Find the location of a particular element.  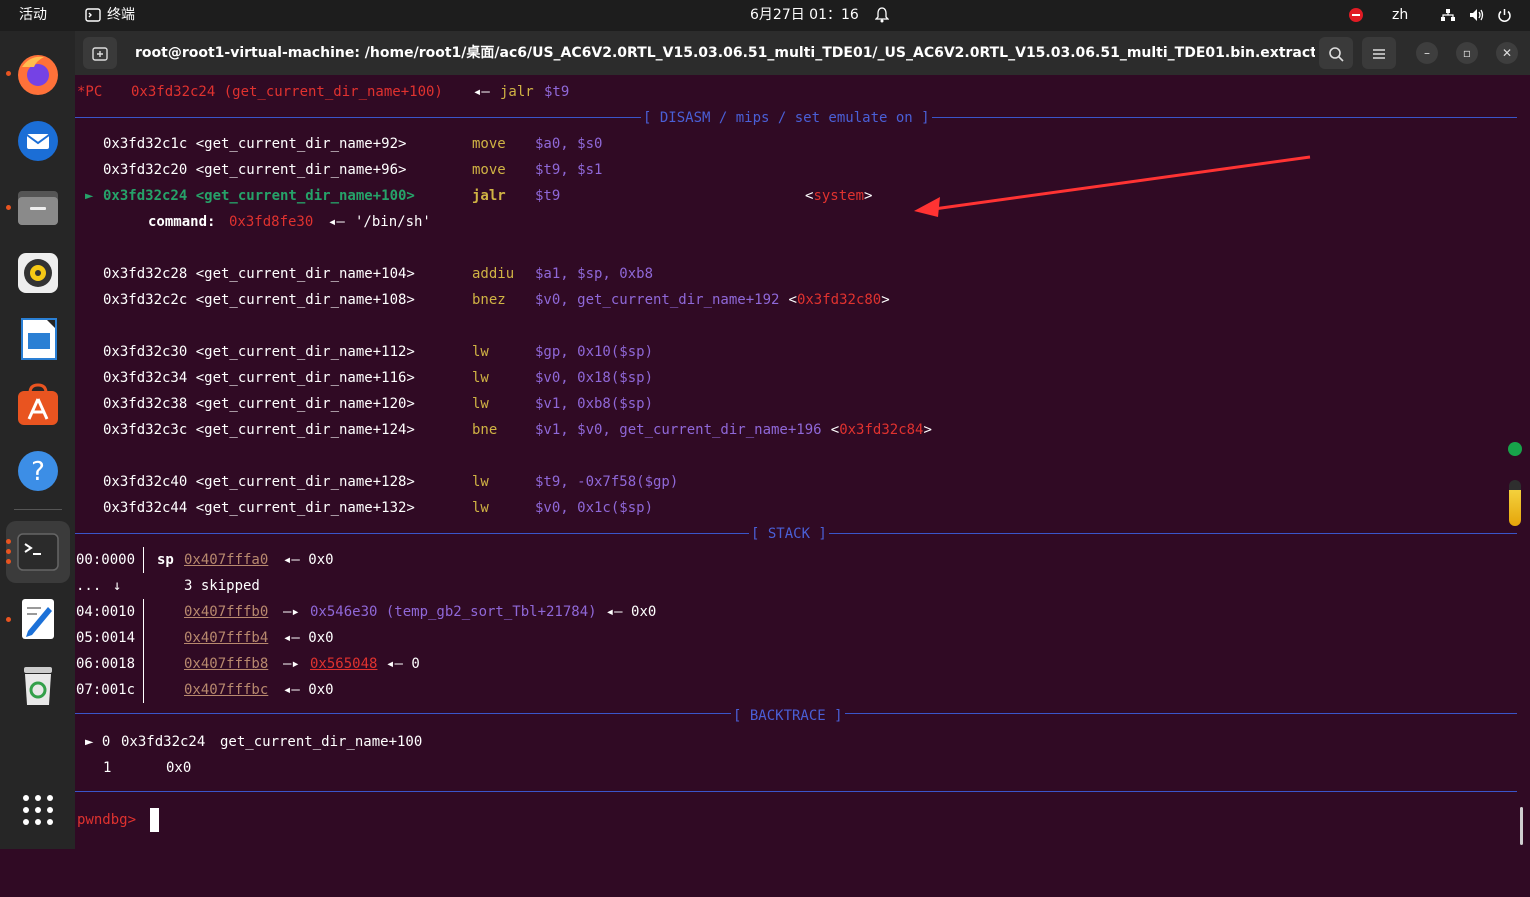

disasm-address: 0x3fd32c20 <get_current_dir_name+96> is located at coordinates (255, 170).